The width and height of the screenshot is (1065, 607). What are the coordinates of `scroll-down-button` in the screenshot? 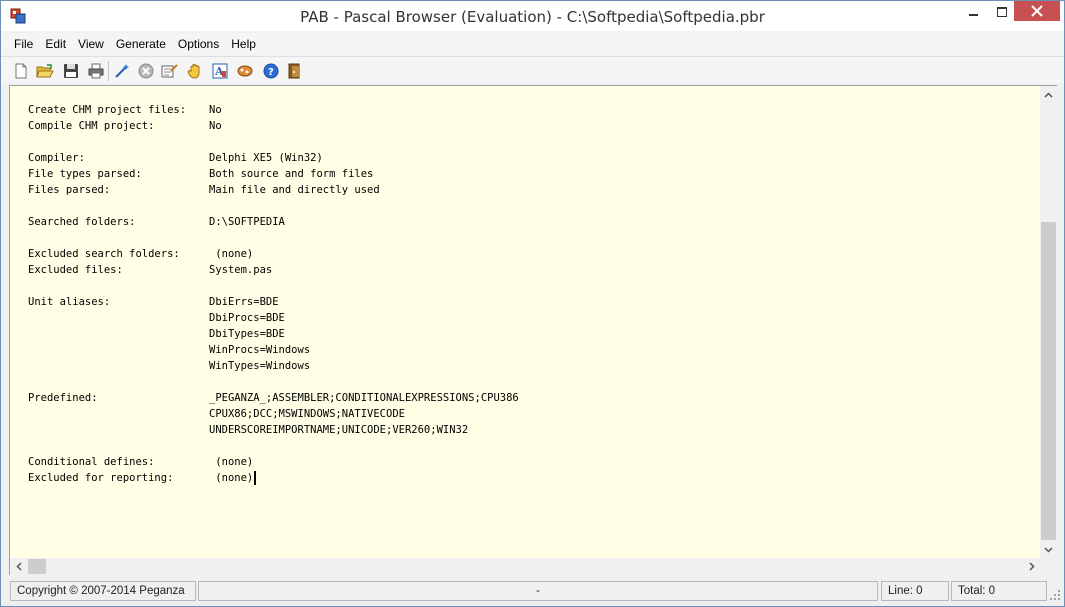 It's located at (1048, 549).